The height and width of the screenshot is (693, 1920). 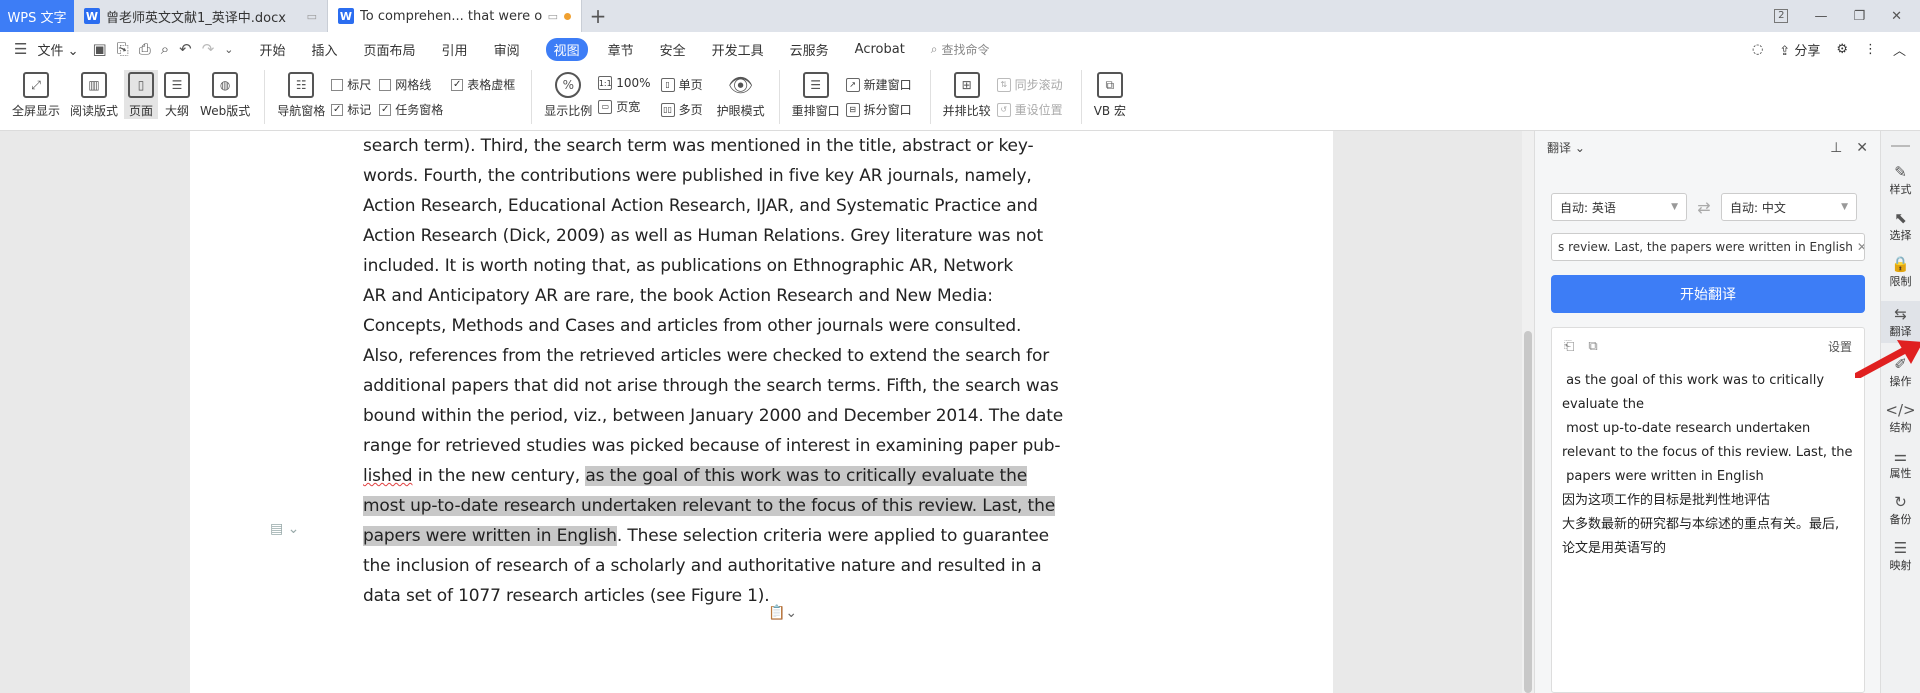 What do you see at coordinates (816, 94) in the screenshot?
I see `rearrange-window-button: ☰ 重排窗口` at bounding box center [816, 94].